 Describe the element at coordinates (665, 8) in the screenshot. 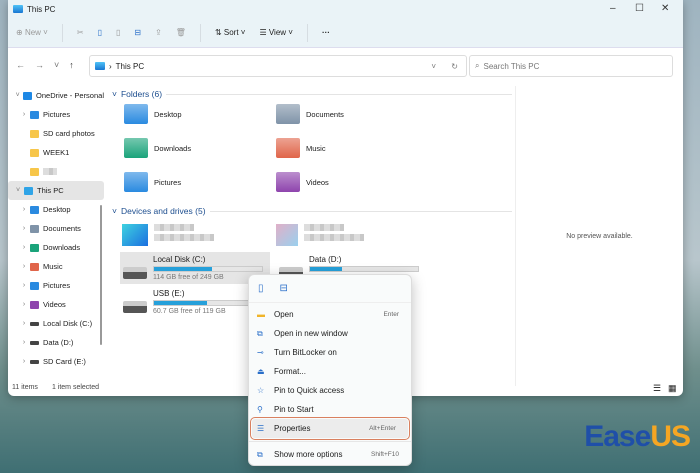

I see `close-button: ✕` at that location.